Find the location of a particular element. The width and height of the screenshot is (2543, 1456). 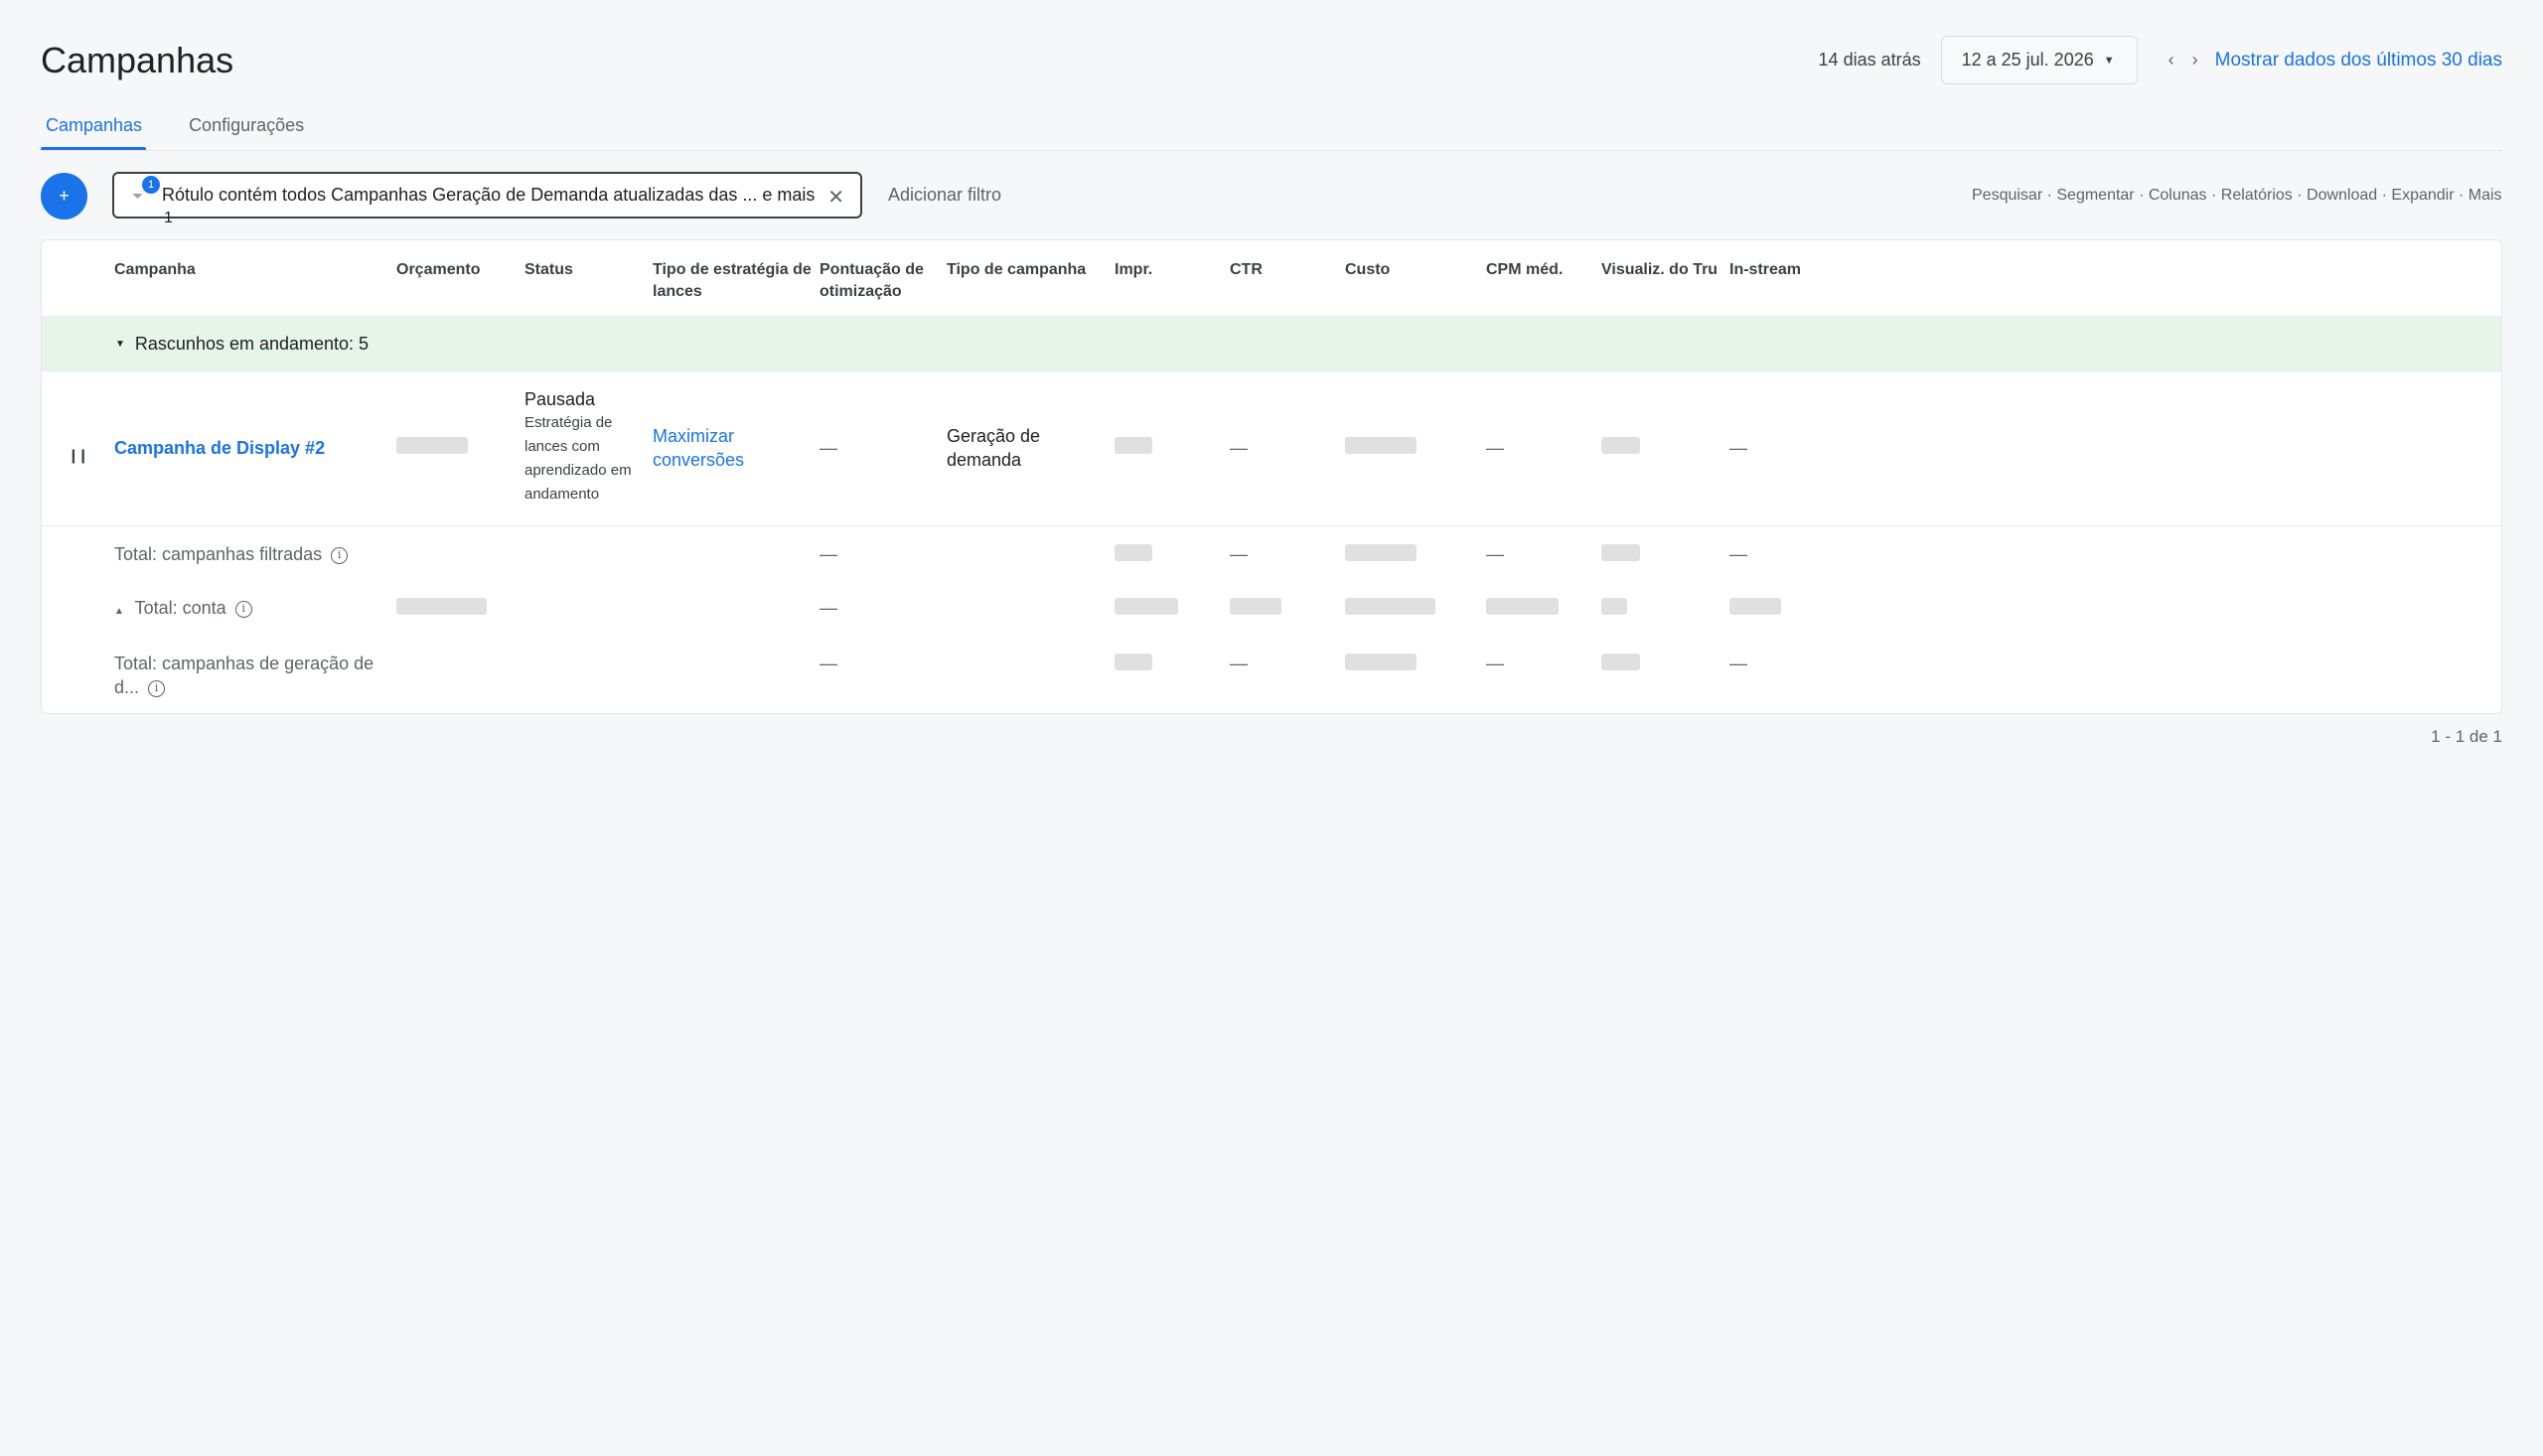

total-account-ctr-placeholder is located at coordinates (1255, 606).